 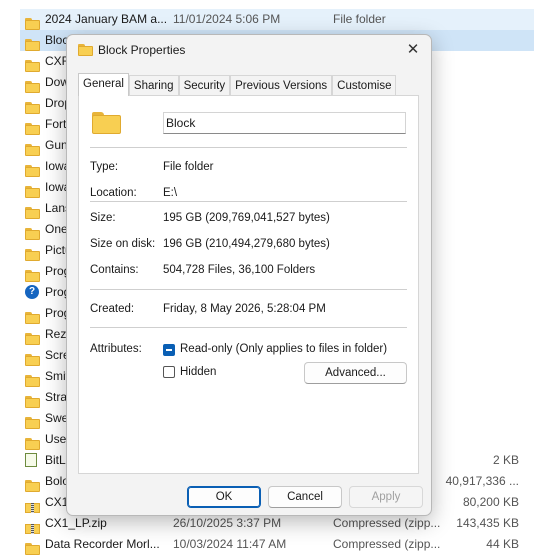 What do you see at coordinates (281, 85) in the screenshot?
I see `tab-previous-versions: Previous Versions` at bounding box center [281, 85].